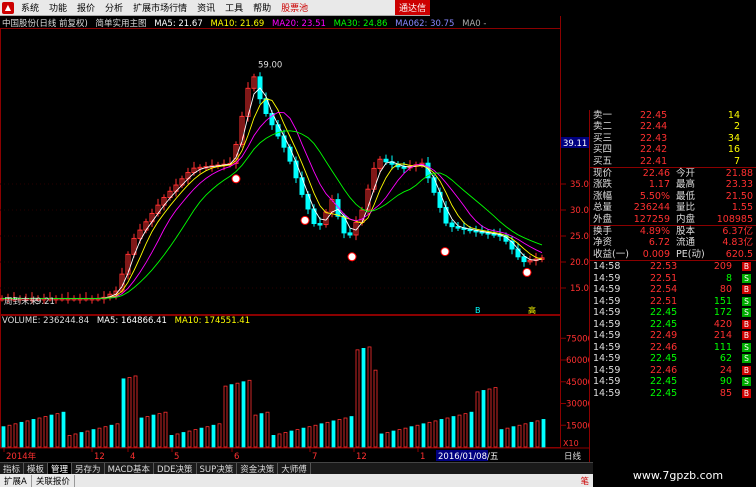 This screenshot has width=756, height=487. I want to click on tick-row: 14:59 22.45 90 S, so click(673, 382).